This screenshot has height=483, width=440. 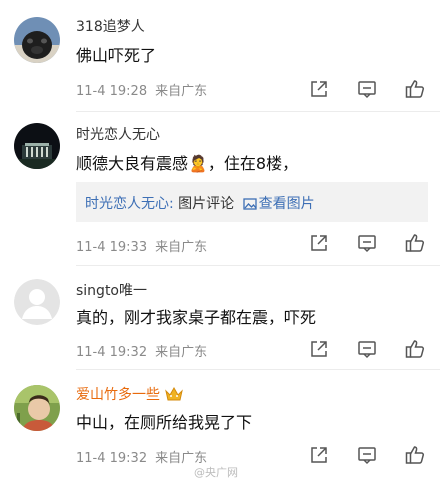 I want to click on comment-text: 真的，刚才我家桌子都在震，吓死, so click(x=196, y=317).